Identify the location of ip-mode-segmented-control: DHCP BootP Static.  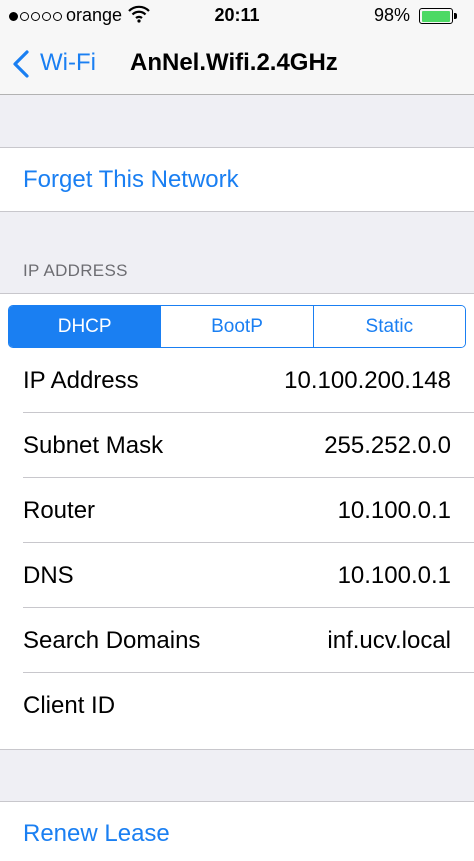
(237, 326).